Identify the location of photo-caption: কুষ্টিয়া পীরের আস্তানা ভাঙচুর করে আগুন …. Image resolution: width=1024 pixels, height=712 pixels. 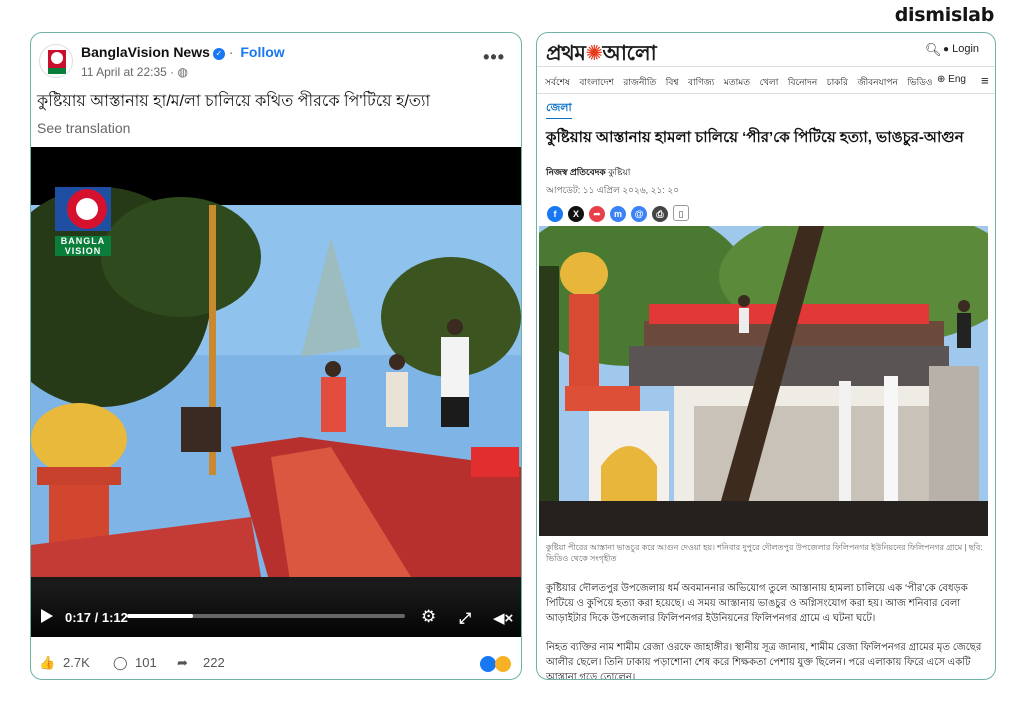
(764, 553).